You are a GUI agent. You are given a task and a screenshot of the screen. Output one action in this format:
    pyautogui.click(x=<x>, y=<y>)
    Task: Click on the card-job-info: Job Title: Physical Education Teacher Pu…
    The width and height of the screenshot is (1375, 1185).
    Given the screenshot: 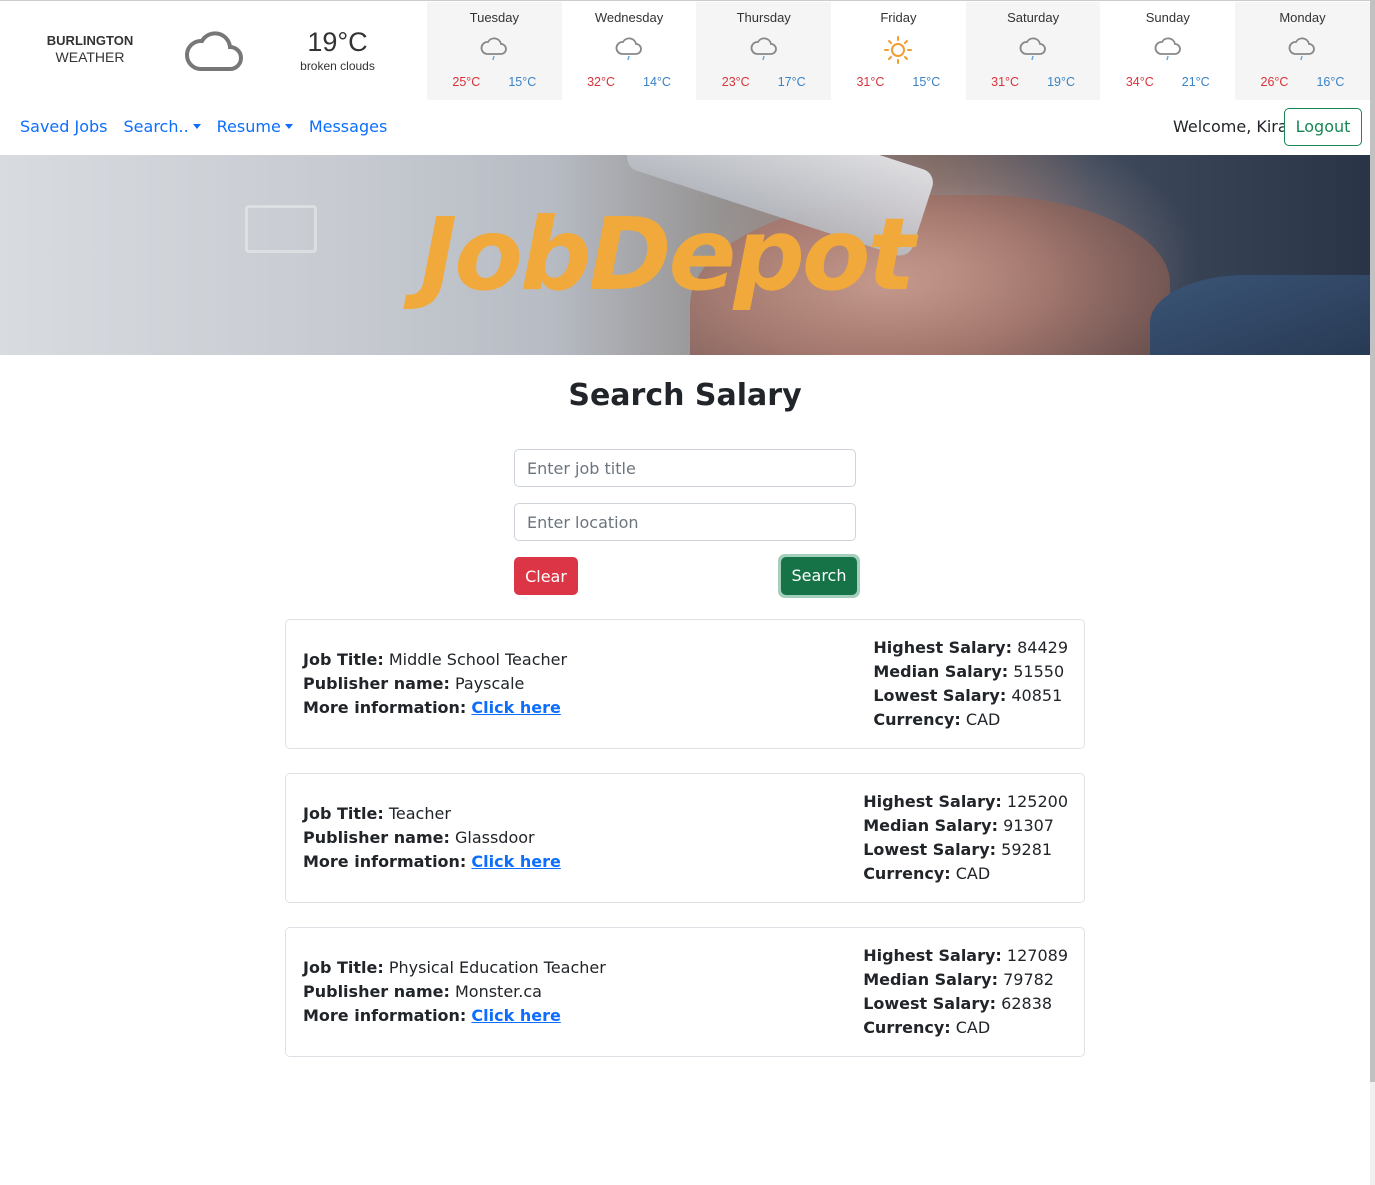 What is the action you would take?
    pyautogui.click(x=454, y=992)
    